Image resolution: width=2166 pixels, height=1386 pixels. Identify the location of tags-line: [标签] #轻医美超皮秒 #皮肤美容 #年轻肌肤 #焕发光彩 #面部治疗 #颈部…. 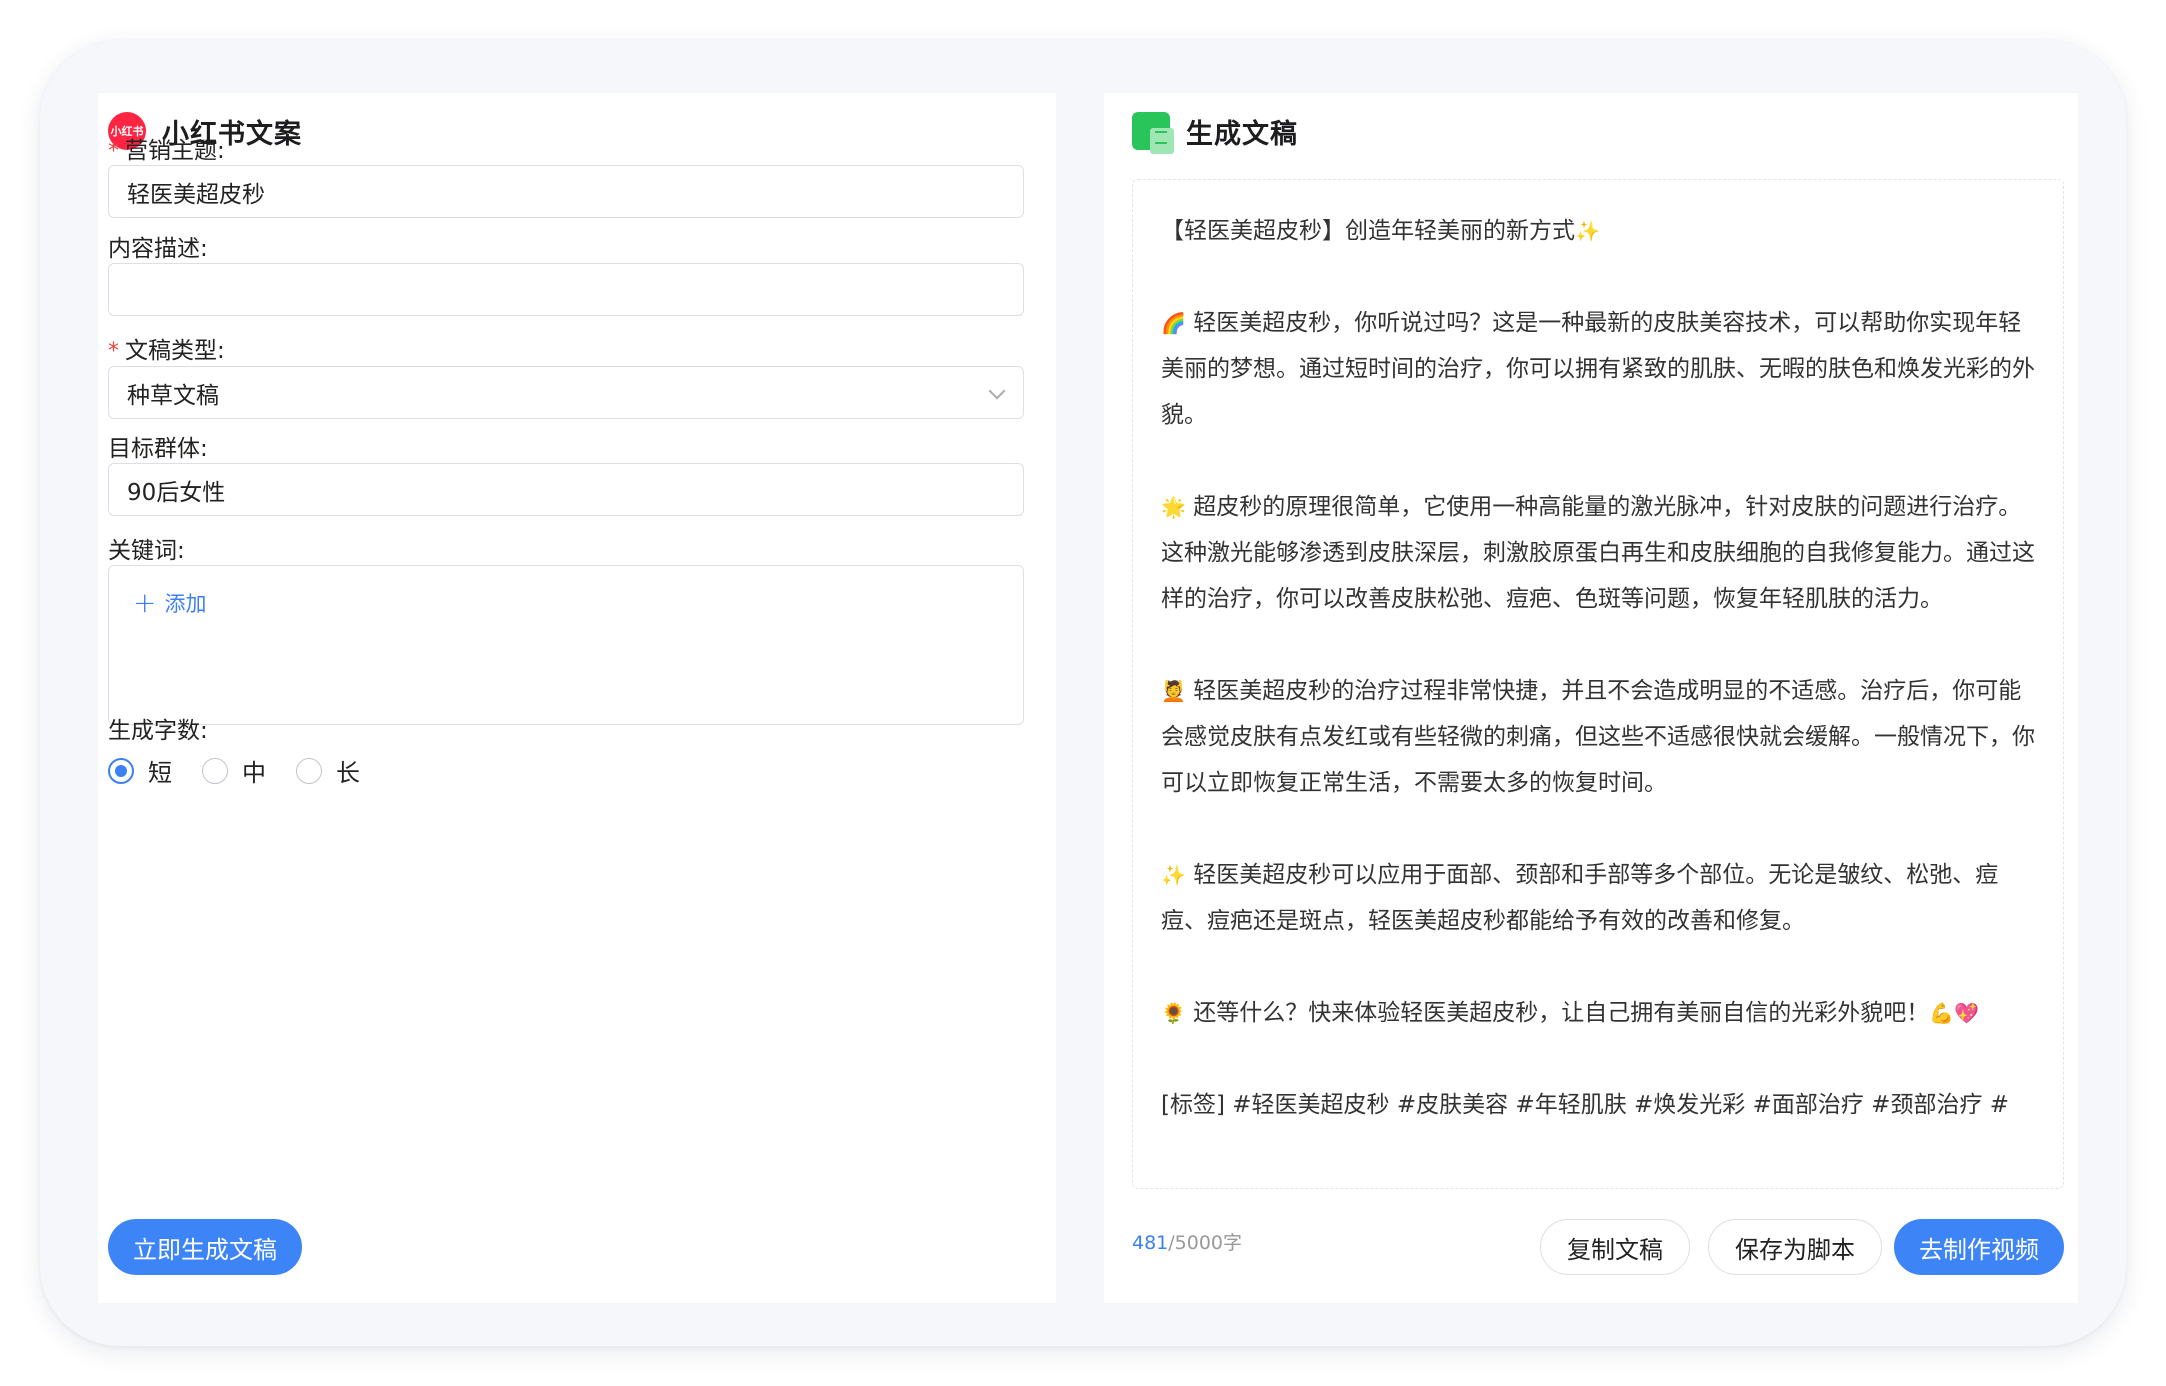
(1585, 1105).